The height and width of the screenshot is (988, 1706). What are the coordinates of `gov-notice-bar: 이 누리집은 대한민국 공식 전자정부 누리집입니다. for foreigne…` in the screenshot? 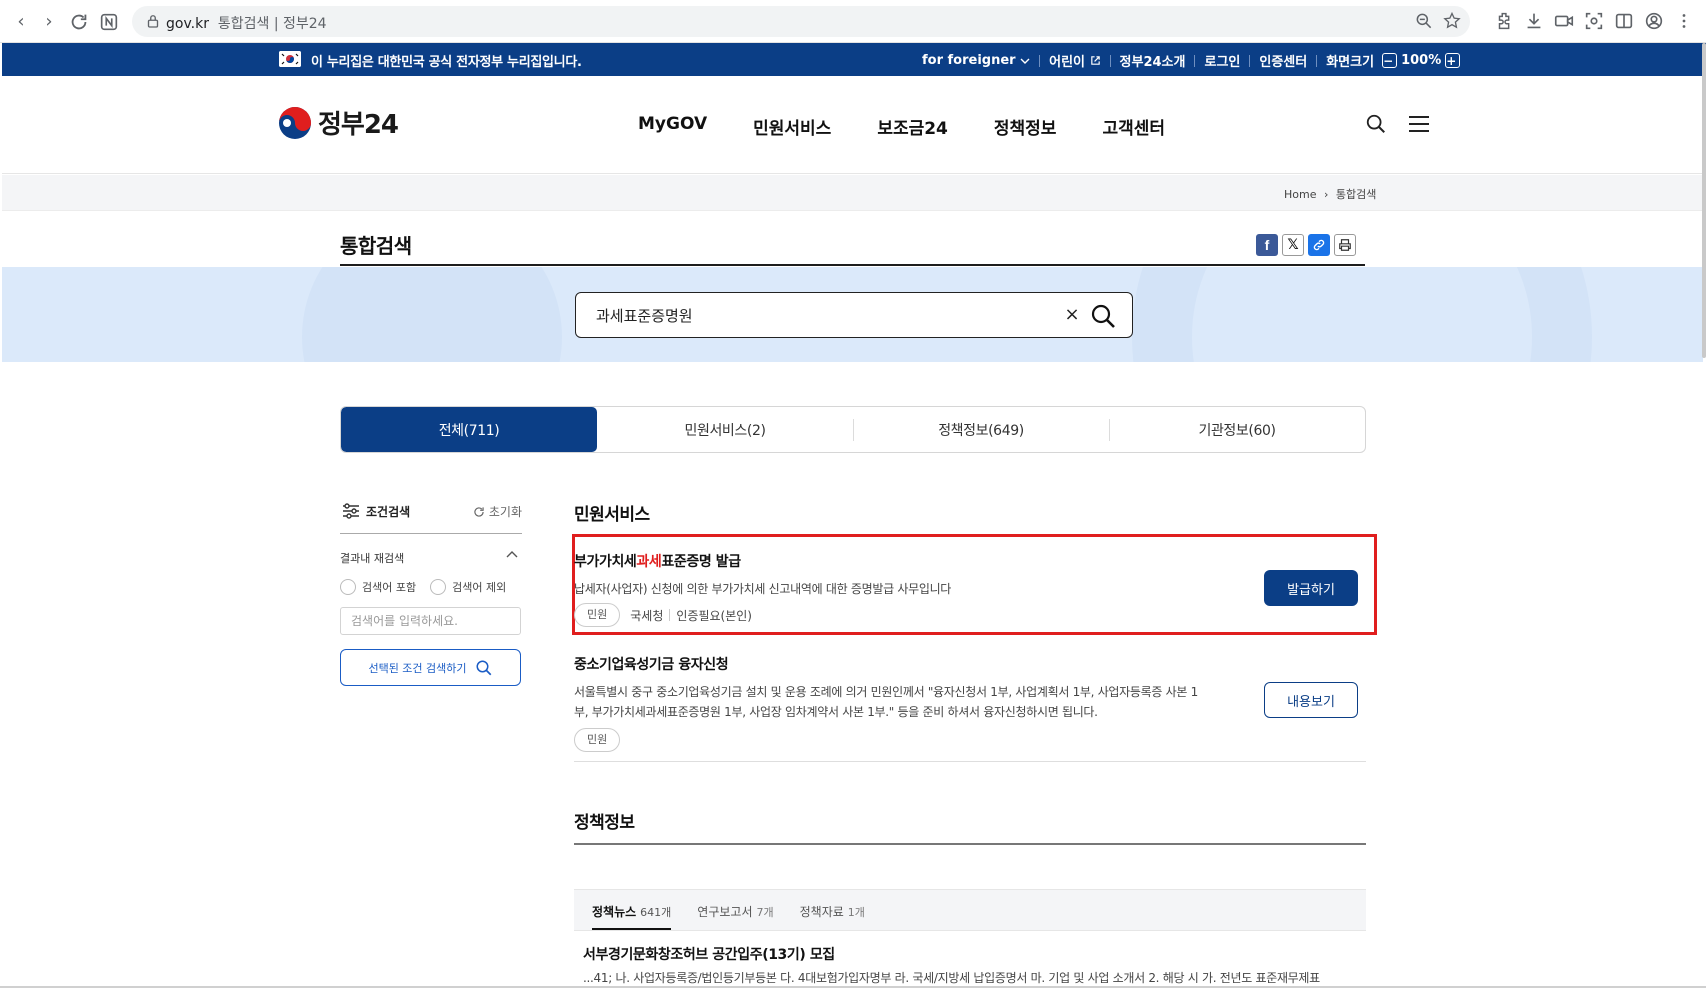 It's located at (854, 59).